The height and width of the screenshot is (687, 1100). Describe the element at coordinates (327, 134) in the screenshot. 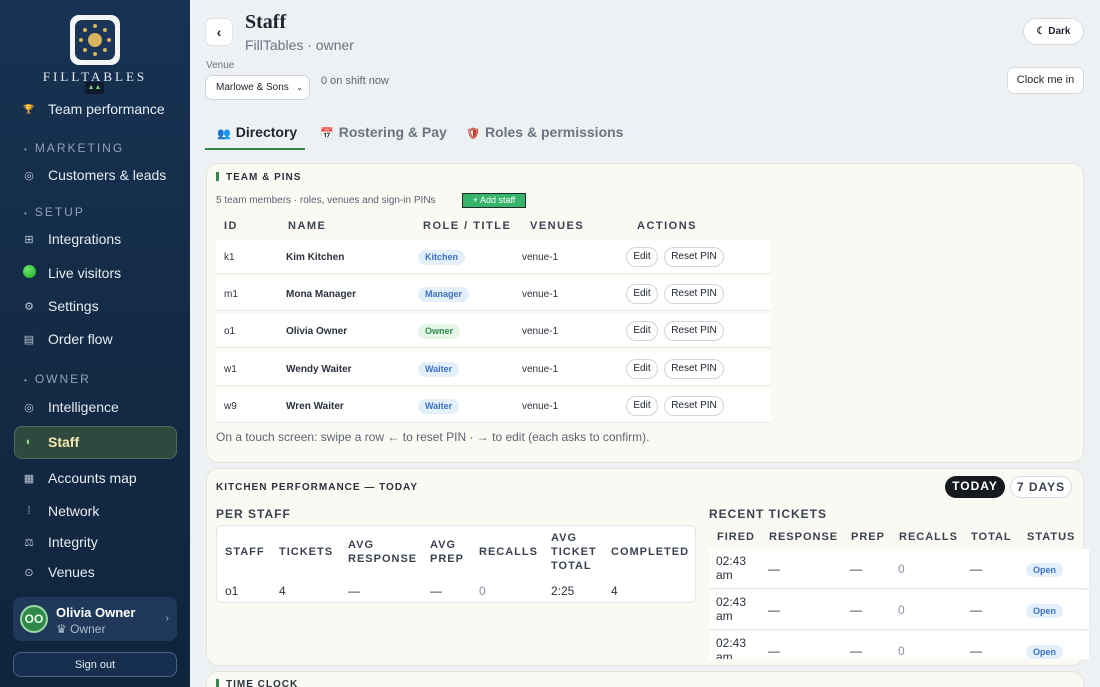

I see `calendar-icon: 📅` at that location.